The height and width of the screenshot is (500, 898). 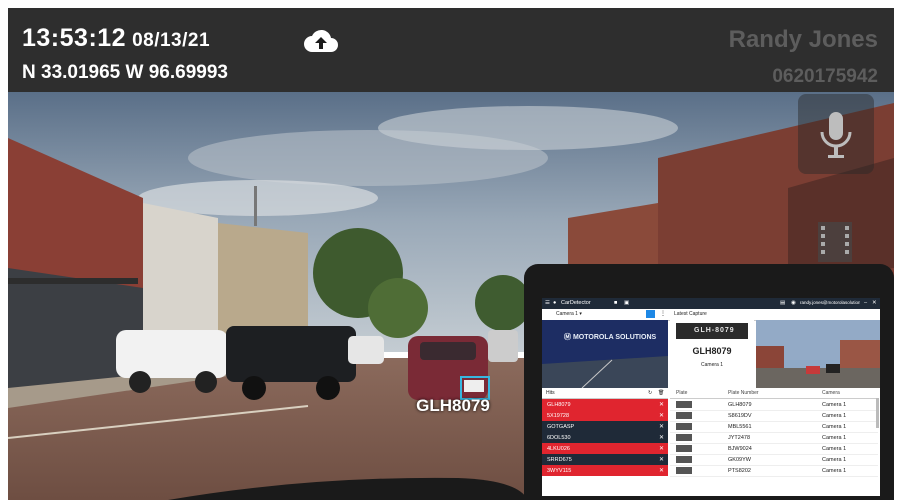 What do you see at coordinates (650, 314) in the screenshot?
I see `live-view-button` at bounding box center [650, 314].